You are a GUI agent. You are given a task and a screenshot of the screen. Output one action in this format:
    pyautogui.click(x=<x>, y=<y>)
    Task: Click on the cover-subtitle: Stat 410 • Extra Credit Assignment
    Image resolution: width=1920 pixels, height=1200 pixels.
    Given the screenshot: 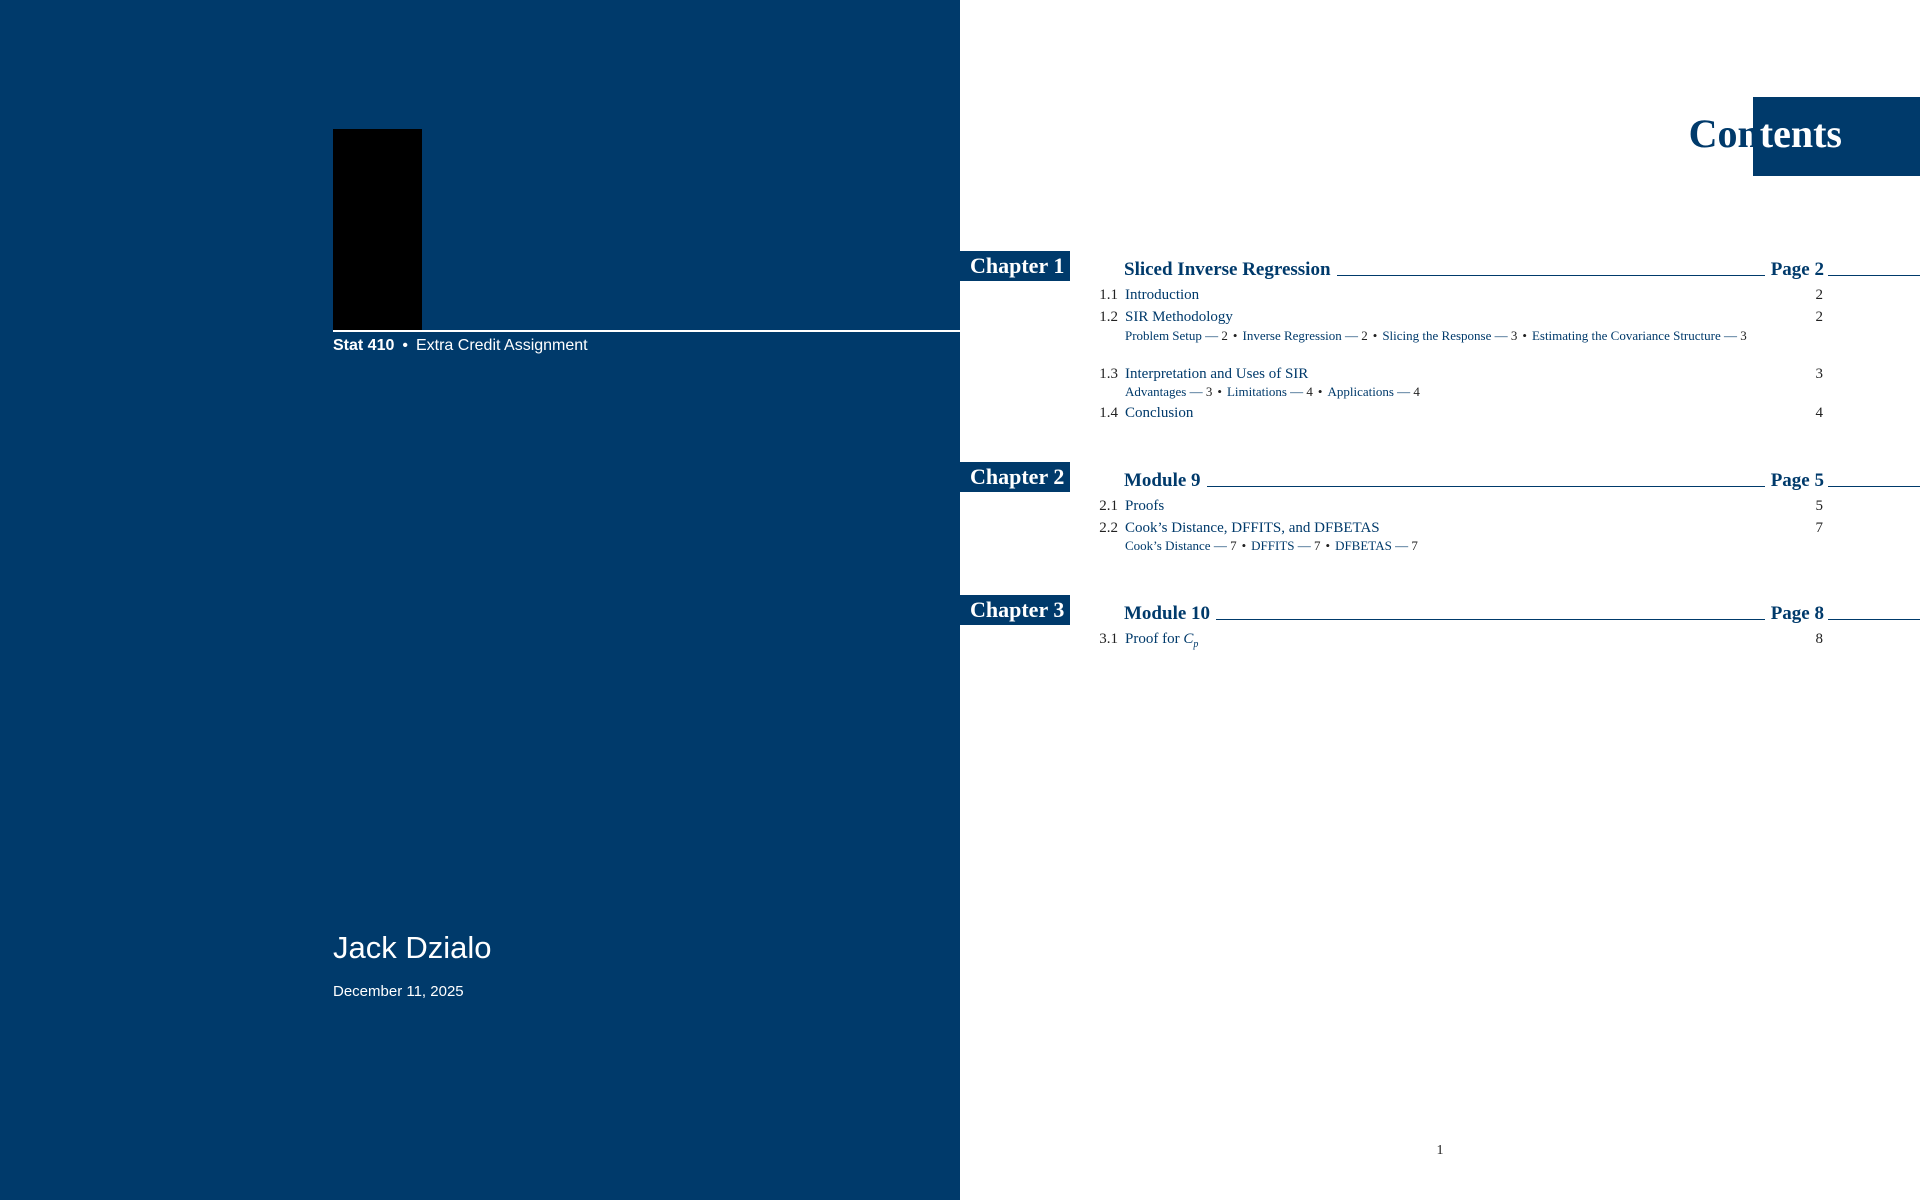 What is the action you would take?
    pyautogui.click(x=460, y=346)
    